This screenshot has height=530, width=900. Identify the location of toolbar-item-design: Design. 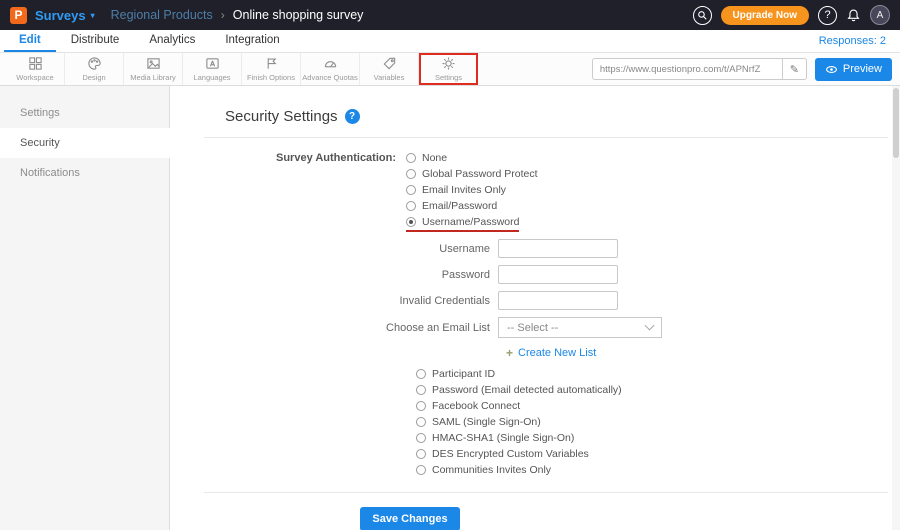
(94, 69).